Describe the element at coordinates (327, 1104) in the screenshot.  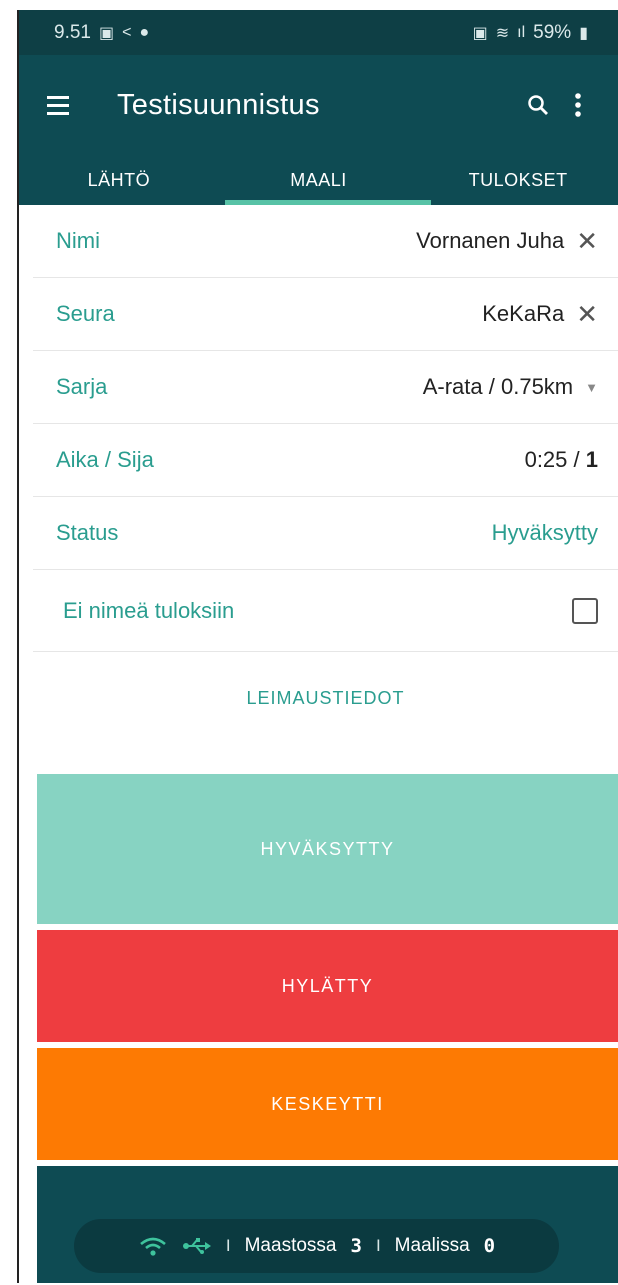
I see `dnf-button: KESKEYTTI` at that location.